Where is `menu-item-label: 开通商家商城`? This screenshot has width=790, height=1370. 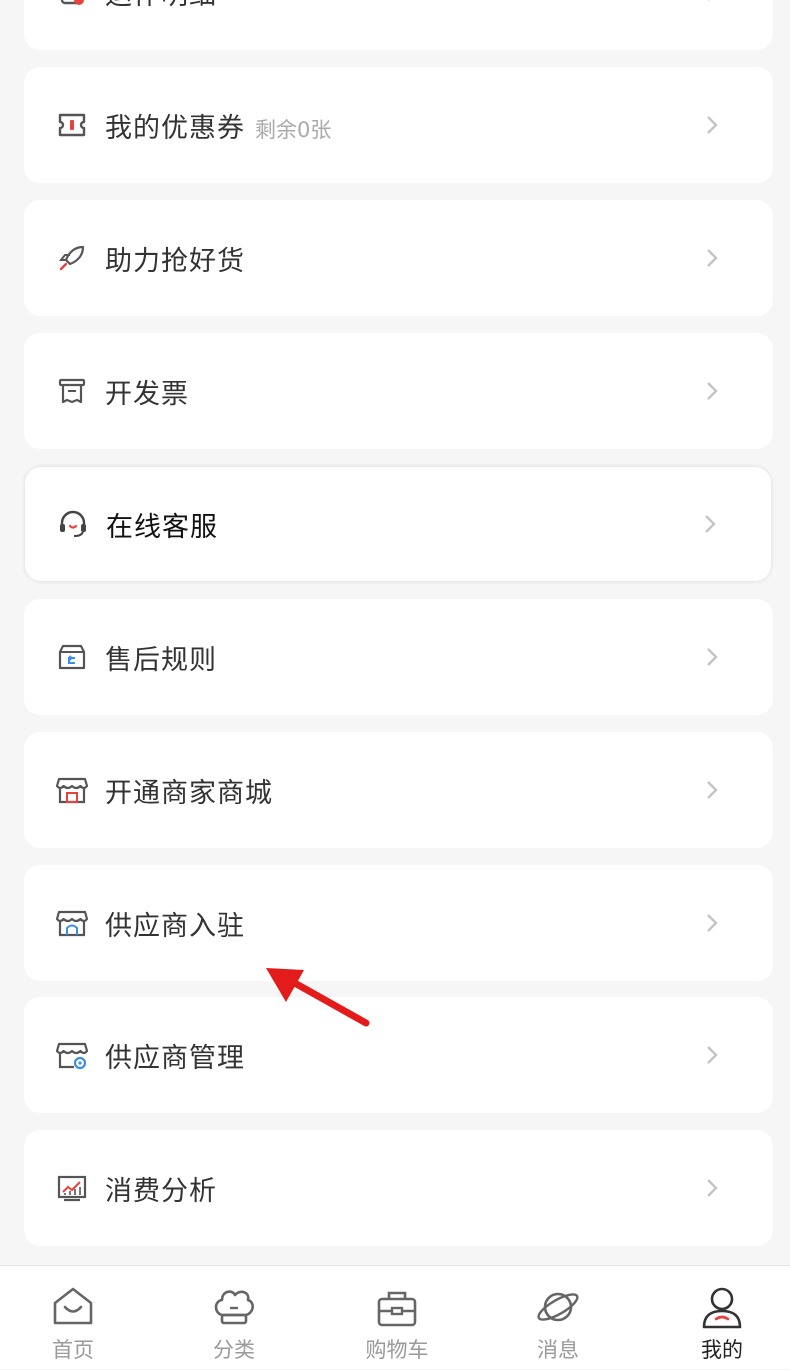 menu-item-label: 开通商家商城 is located at coordinates (189, 793).